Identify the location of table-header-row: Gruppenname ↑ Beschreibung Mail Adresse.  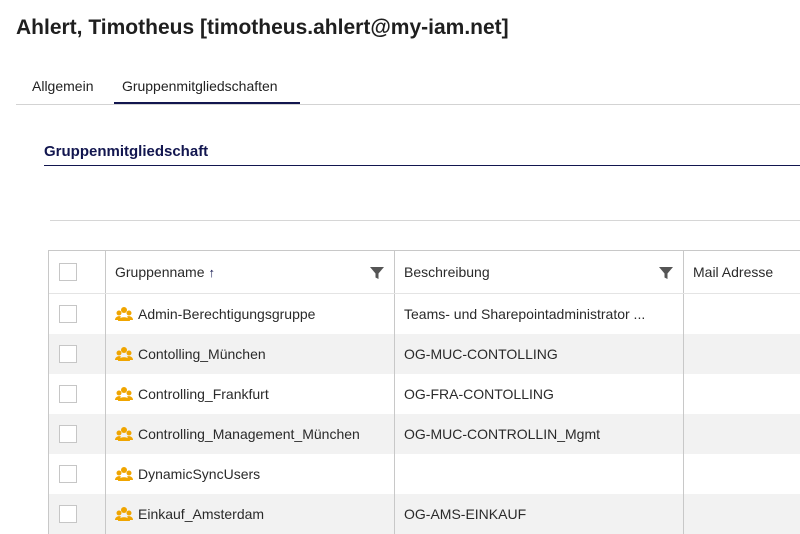
(424, 272).